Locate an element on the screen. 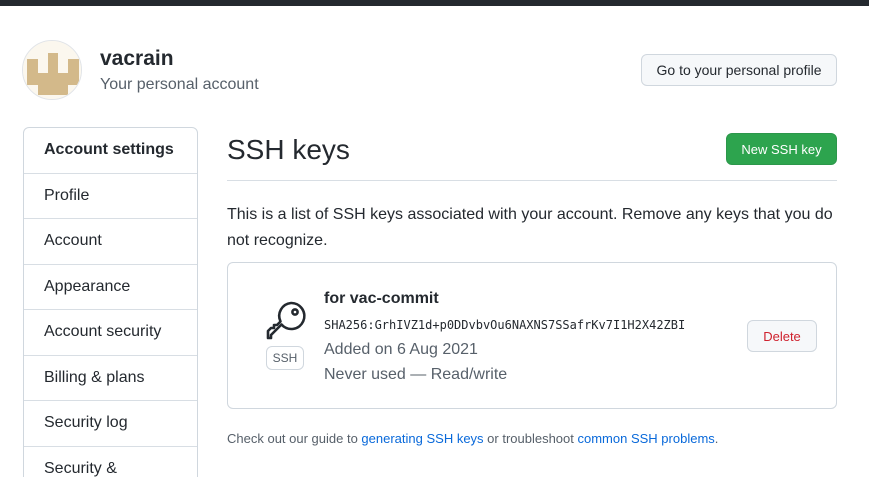 This screenshot has width=869, height=477. ssh-key-usage: Never used — Read/write is located at coordinates (416, 374).